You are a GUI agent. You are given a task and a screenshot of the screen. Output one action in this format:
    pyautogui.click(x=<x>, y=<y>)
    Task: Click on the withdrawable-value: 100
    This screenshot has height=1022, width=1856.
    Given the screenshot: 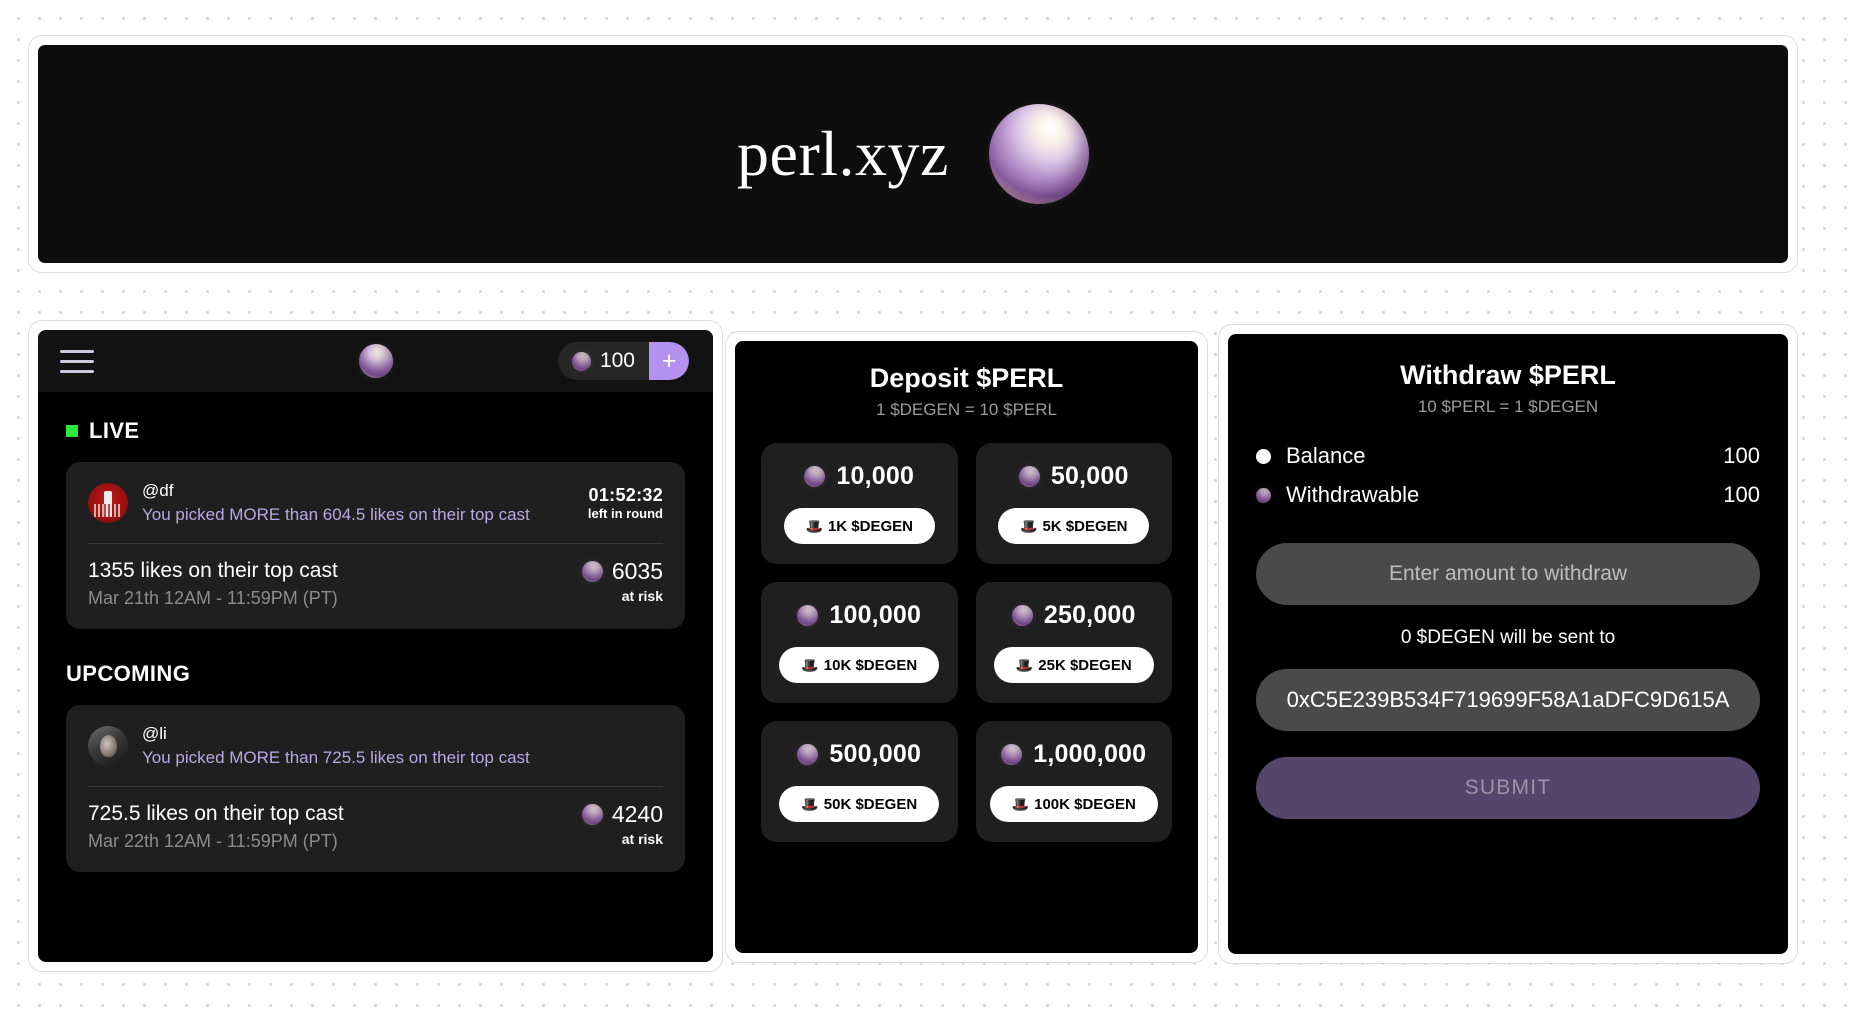 What is the action you would take?
    pyautogui.click(x=1741, y=494)
    